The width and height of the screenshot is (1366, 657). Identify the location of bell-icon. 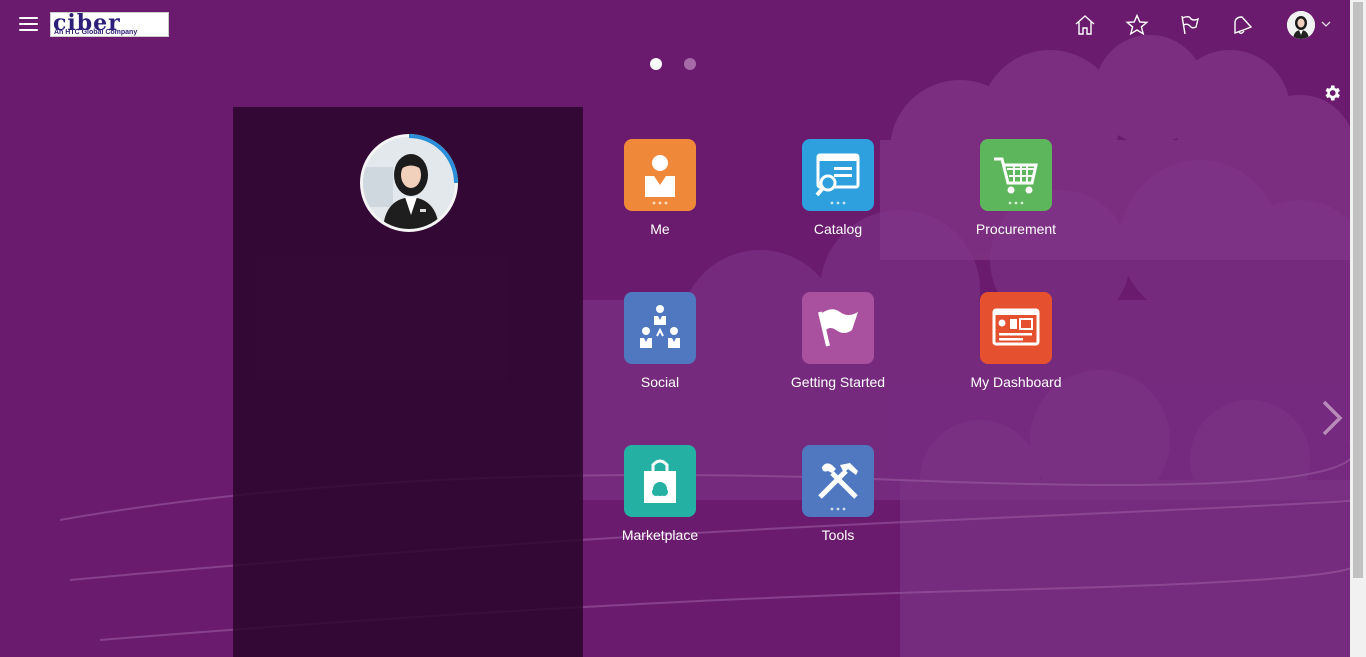
(1242, 25).